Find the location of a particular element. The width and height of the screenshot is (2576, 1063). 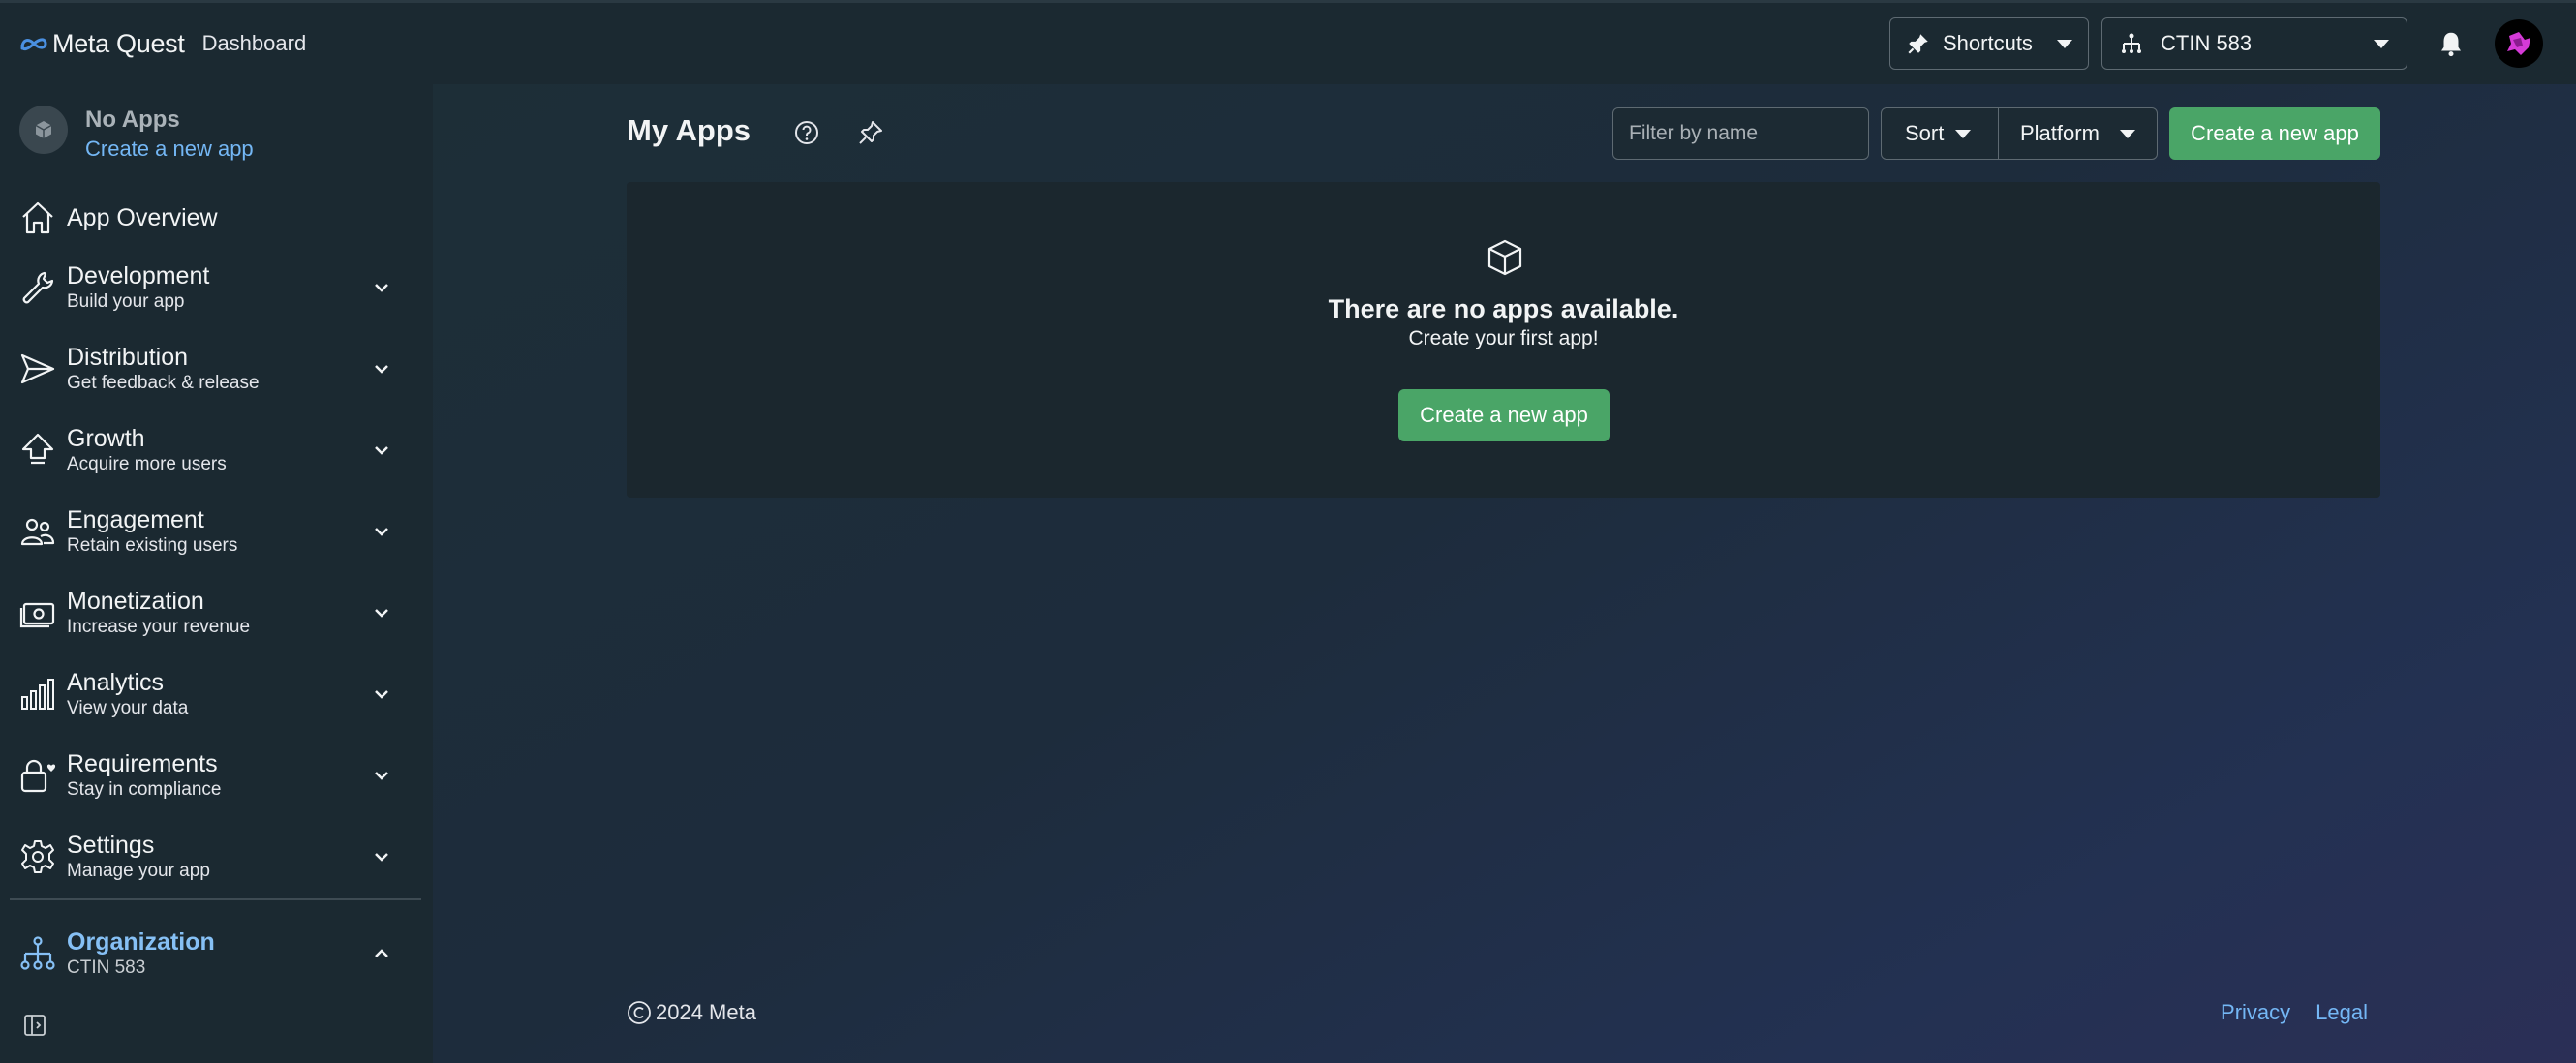

collapse-sidebar-icon is located at coordinates (34, 1026).